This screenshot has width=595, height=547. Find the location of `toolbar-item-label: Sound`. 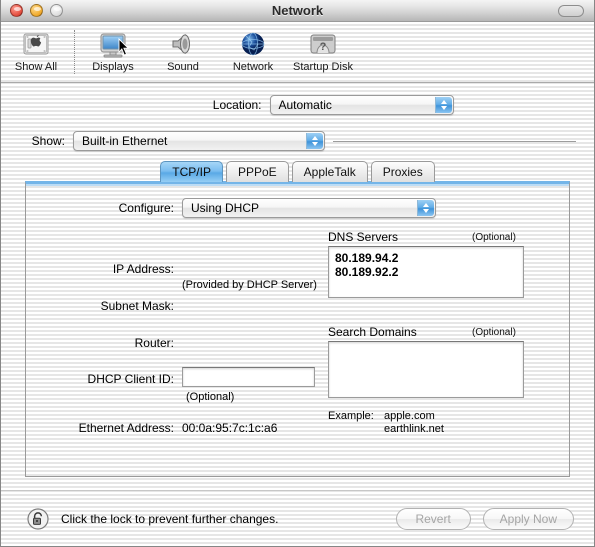

toolbar-item-label: Sound is located at coordinates (183, 67).